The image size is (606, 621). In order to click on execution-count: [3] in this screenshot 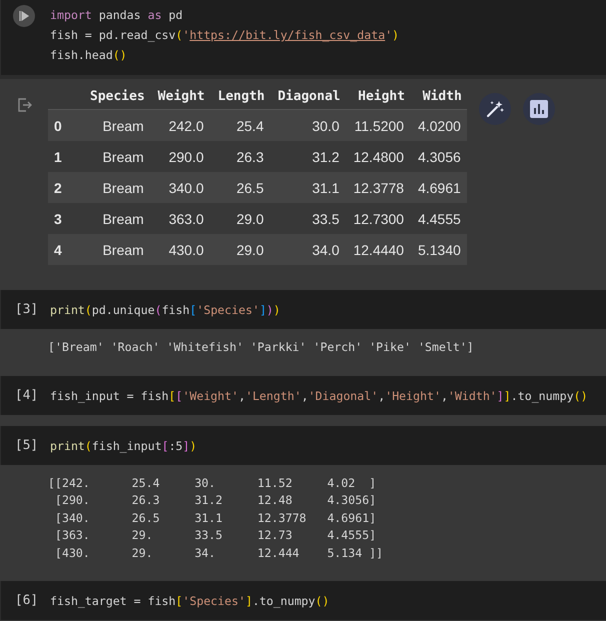, I will do `click(26, 310)`.